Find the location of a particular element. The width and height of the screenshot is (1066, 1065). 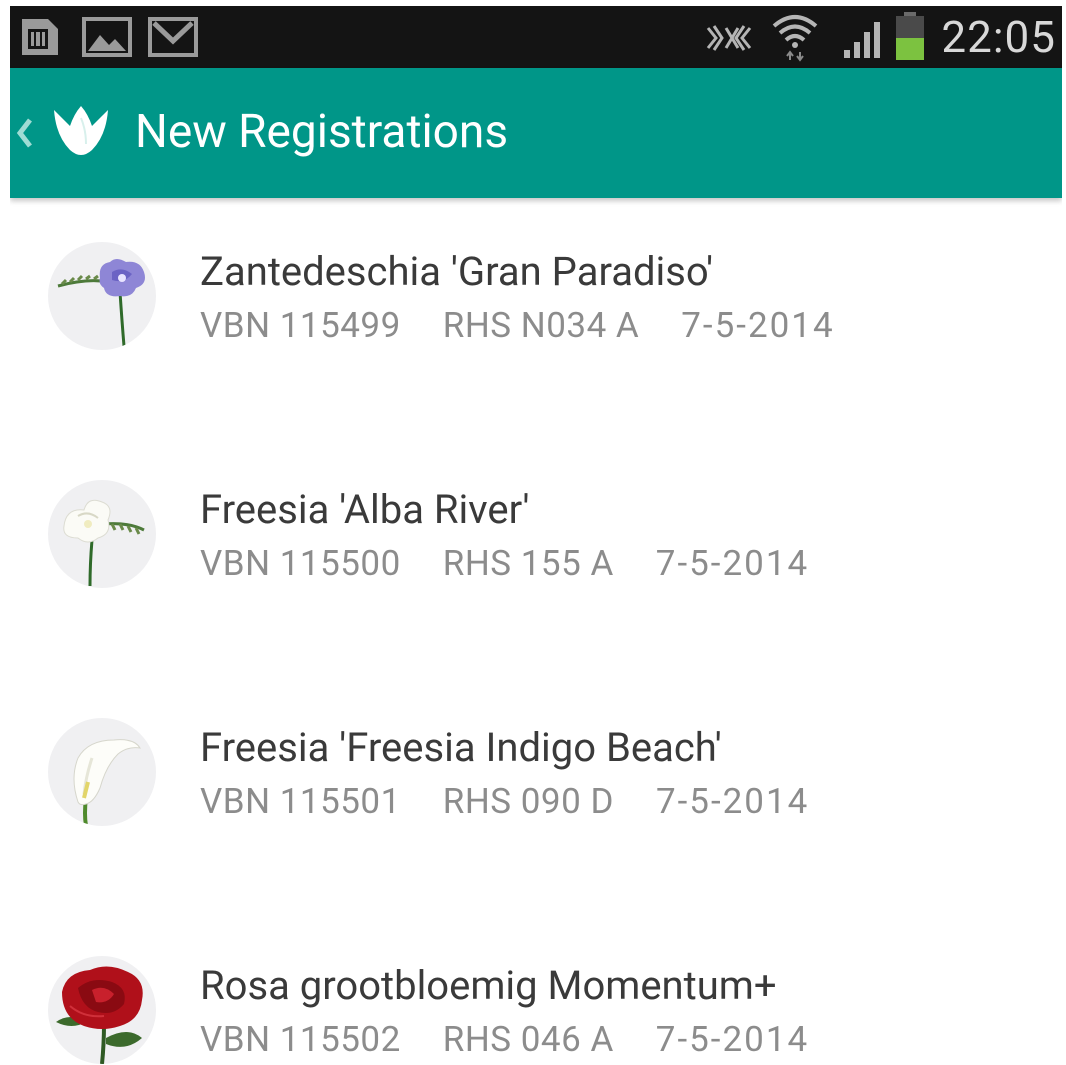

gallery-icon is located at coordinates (107, 39).